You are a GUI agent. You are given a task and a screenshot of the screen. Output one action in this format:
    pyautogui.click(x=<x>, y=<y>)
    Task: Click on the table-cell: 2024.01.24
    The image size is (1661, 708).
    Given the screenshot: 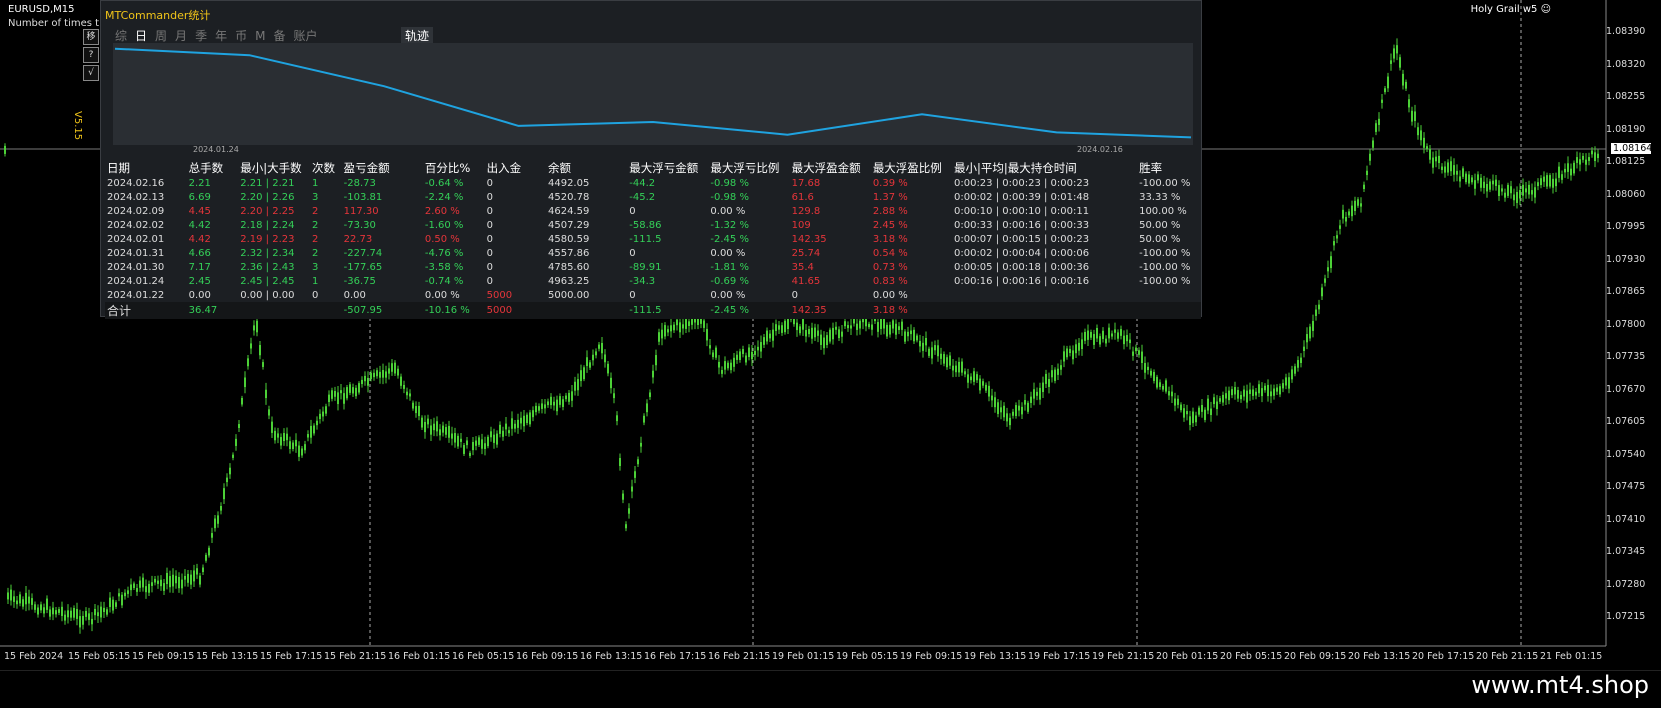 What is the action you would take?
    pyautogui.click(x=136, y=281)
    